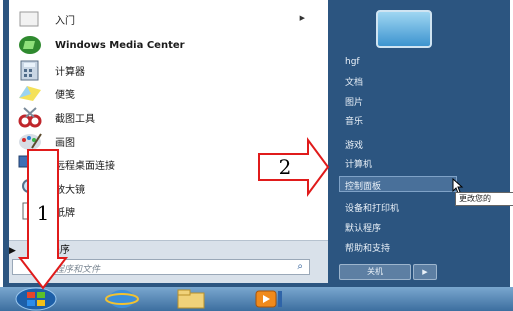 This screenshot has height=311, width=513. I want to click on program-label: 放大镜, so click(70, 190).